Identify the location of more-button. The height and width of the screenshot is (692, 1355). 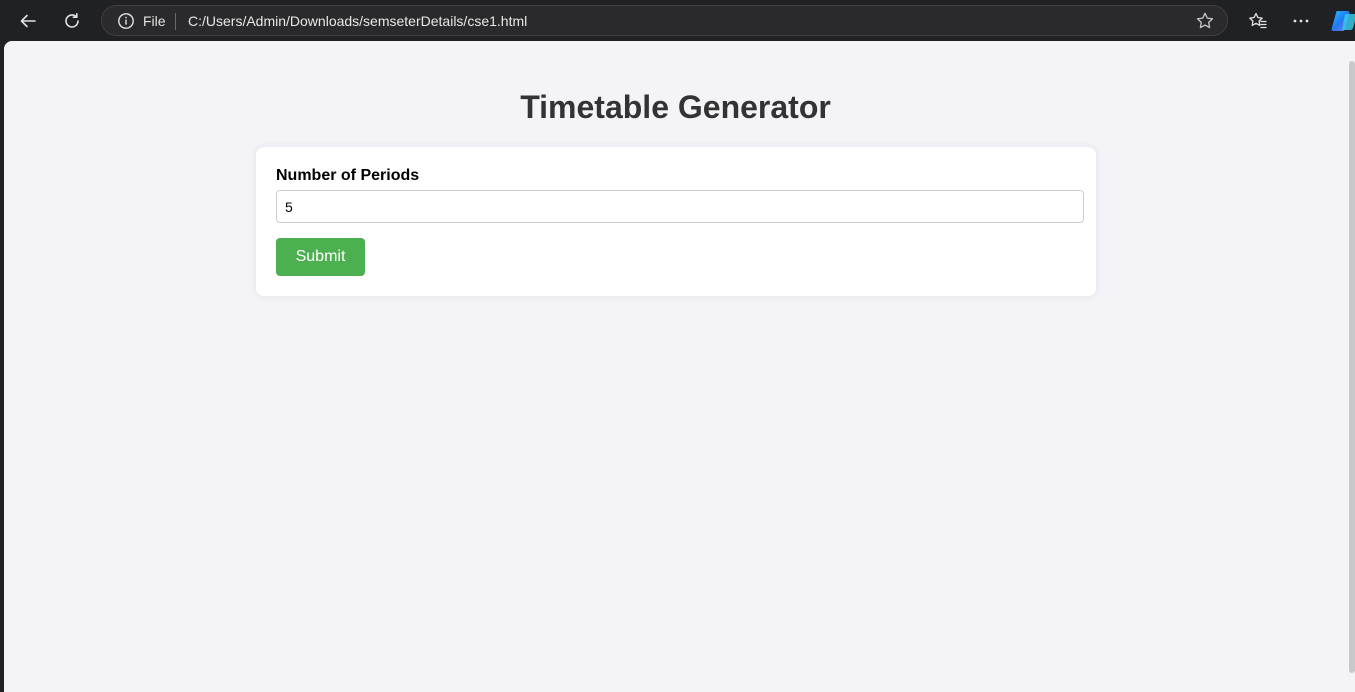
(1301, 21).